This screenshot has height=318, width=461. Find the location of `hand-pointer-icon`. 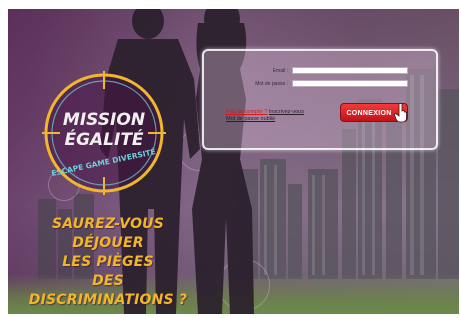

hand-pointer-icon is located at coordinates (400, 113).